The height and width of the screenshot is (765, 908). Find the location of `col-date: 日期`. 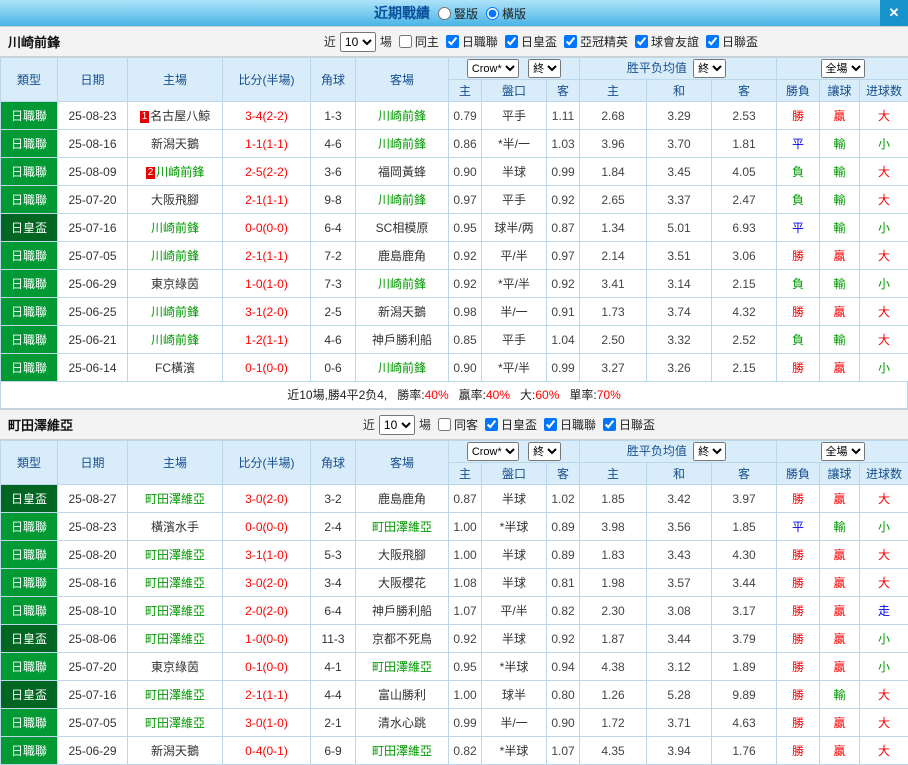

col-date: 日期 is located at coordinates (93, 463).